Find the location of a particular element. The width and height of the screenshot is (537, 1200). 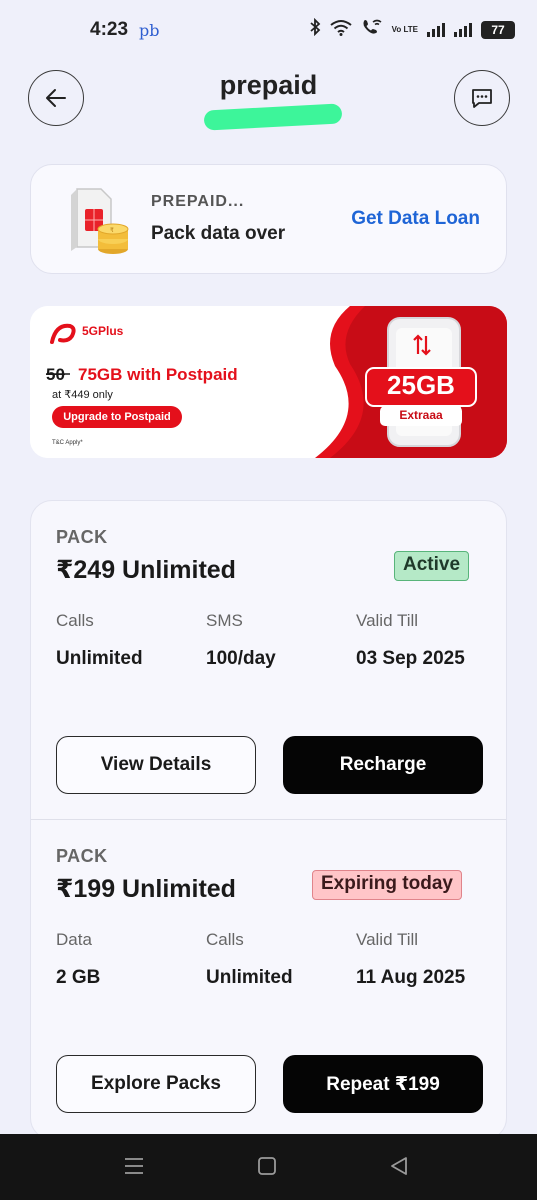

pack-detail-valid-till: Valid Till 03 Sep 2025 is located at coordinates (416, 642).